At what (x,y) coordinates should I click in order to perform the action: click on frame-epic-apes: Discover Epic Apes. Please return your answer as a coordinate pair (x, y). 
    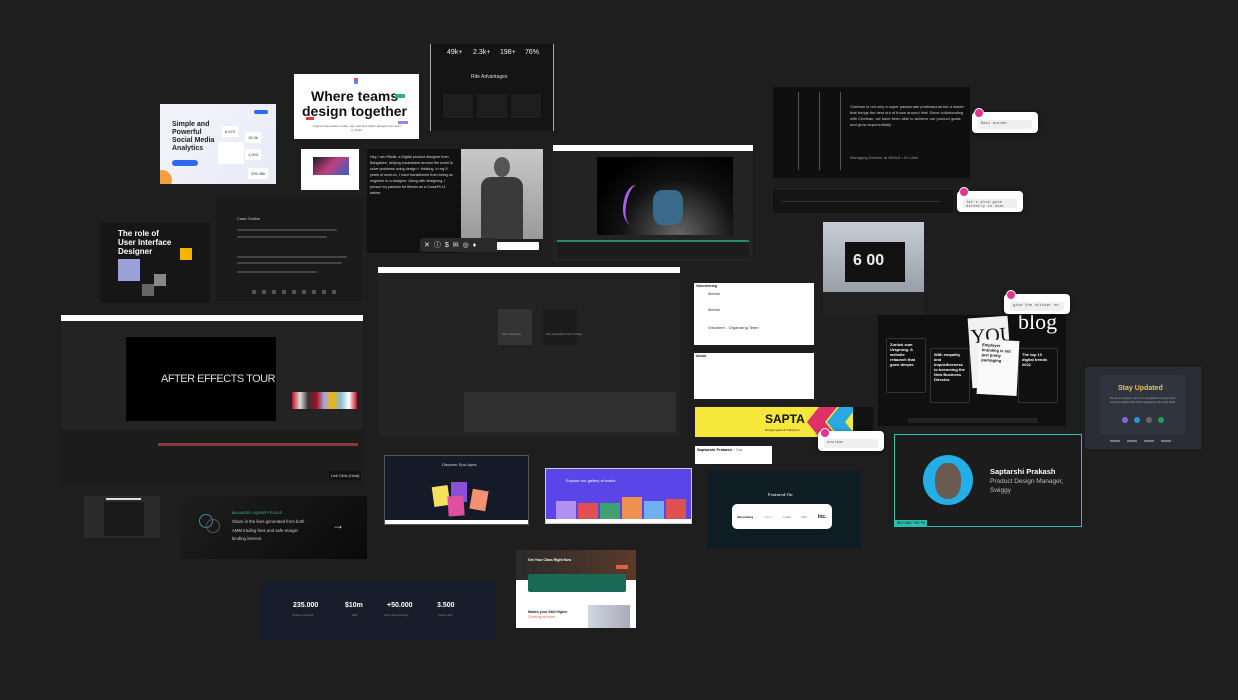
    Looking at the image, I should click on (456, 490).